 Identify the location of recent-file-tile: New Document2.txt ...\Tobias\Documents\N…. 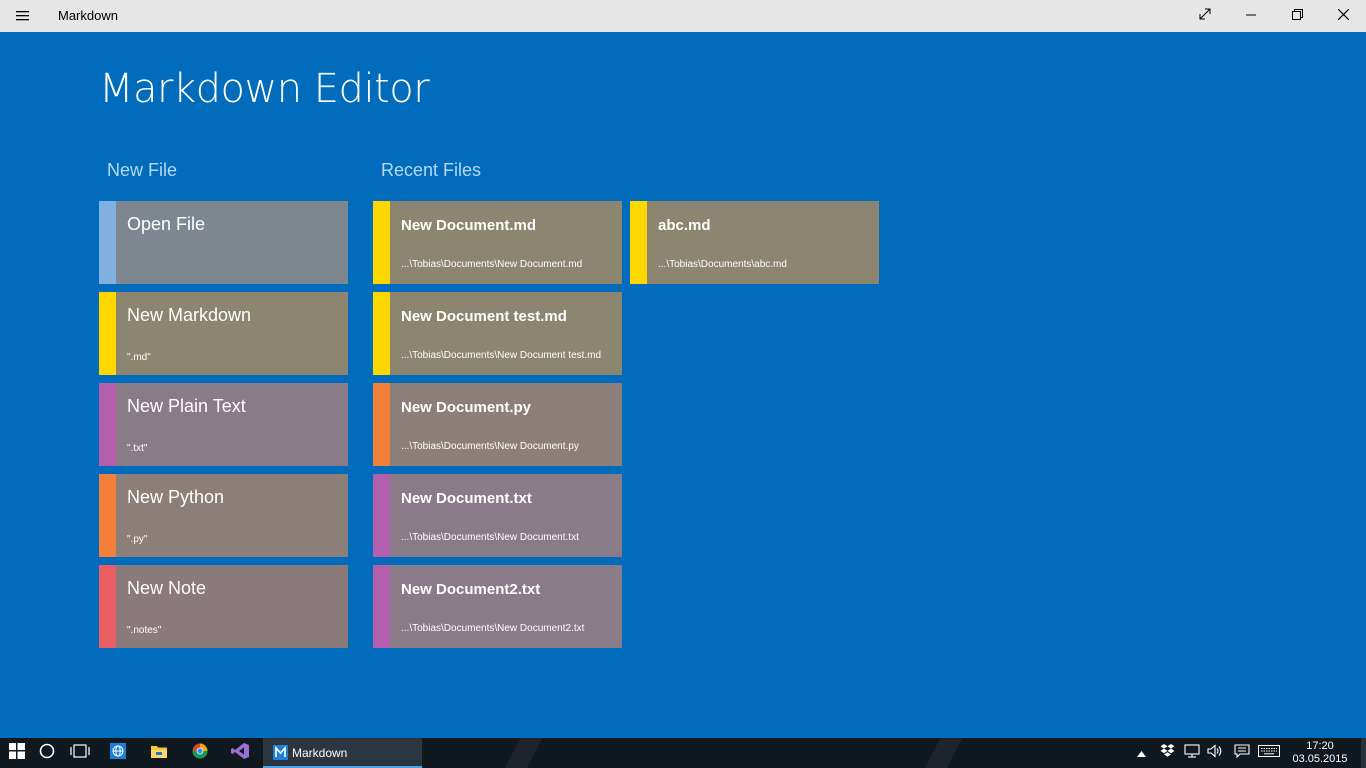
(497, 606).